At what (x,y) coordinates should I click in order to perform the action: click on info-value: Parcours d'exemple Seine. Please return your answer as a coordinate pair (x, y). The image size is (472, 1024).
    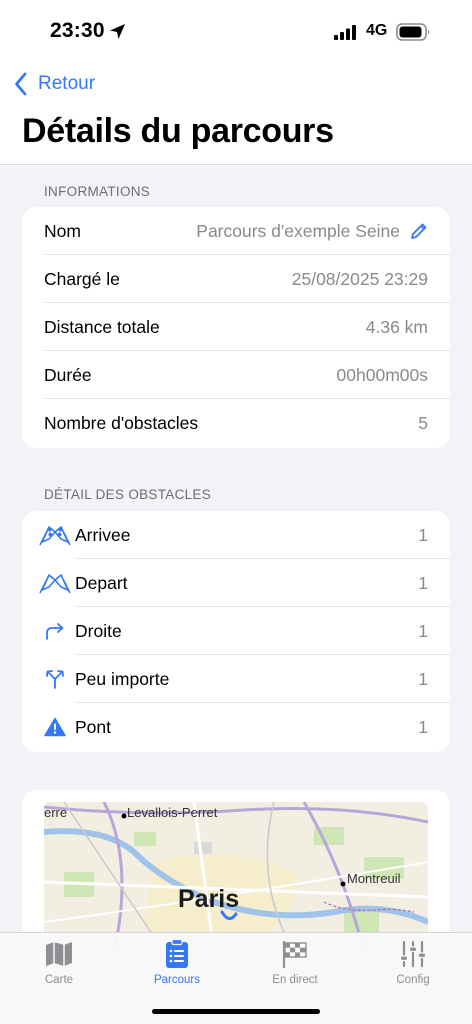
    Looking at the image, I should click on (298, 230).